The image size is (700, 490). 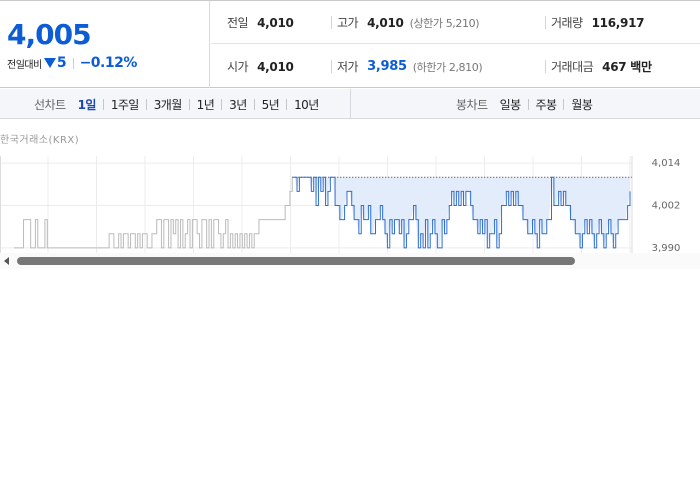 What do you see at coordinates (49, 34) in the screenshot?
I see `current-price: 4,005` at bounding box center [49, 34].